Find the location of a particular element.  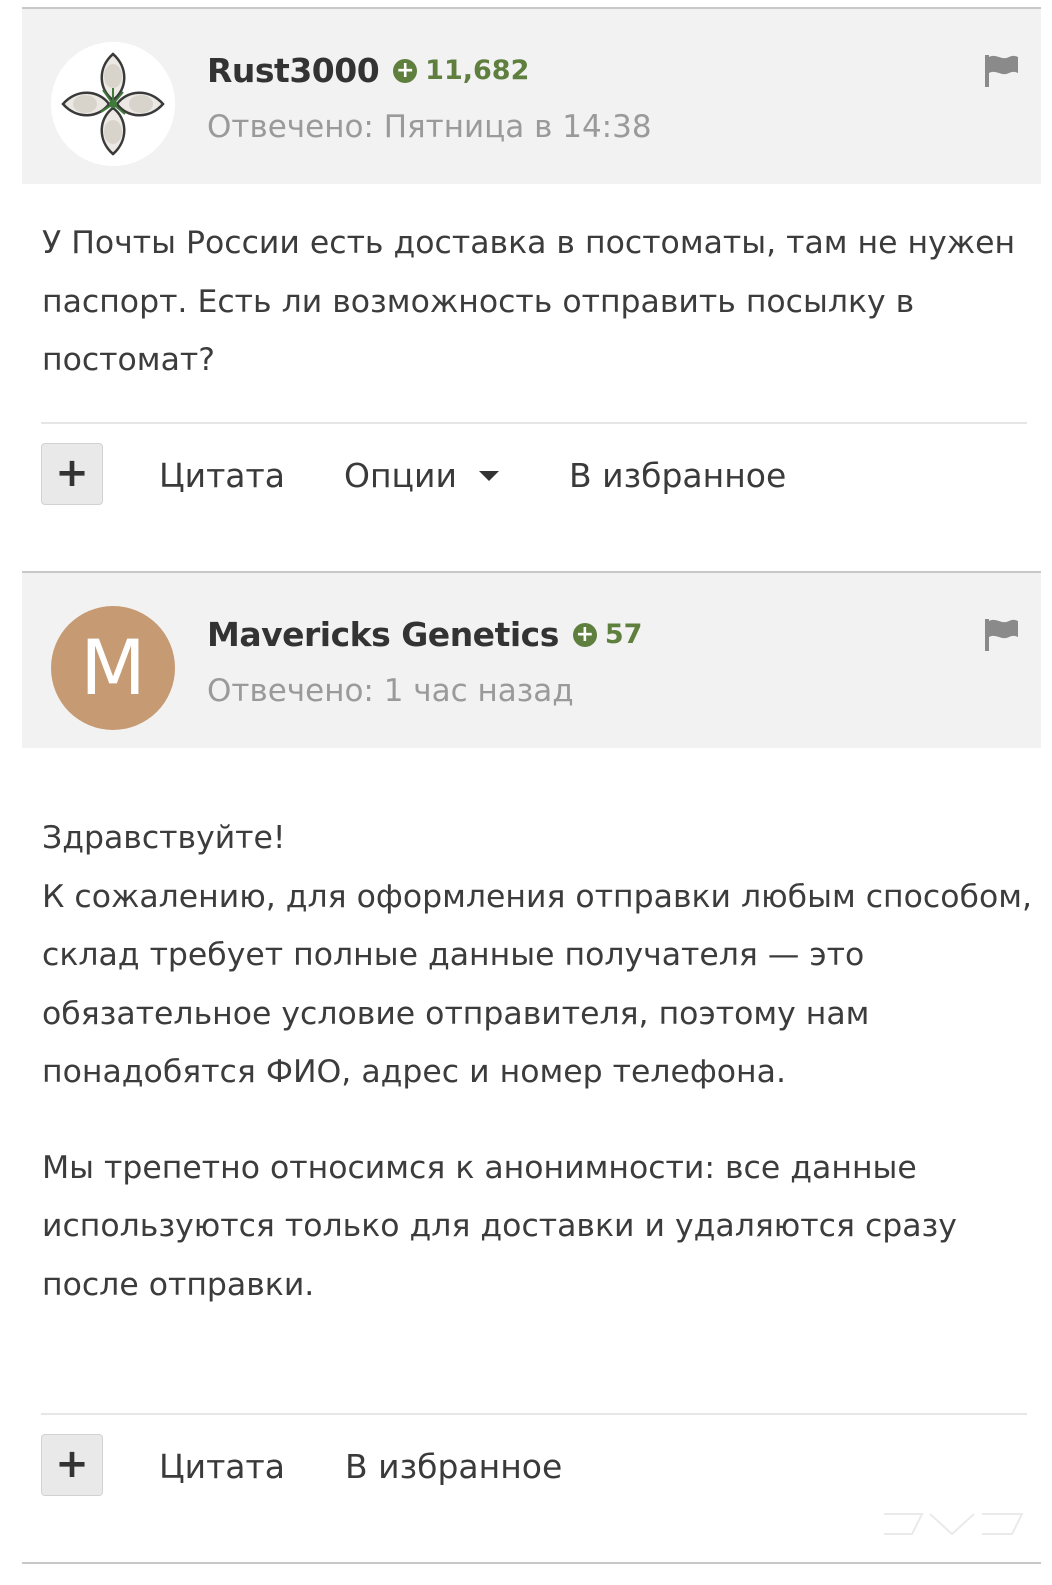

username-line: Rust3000 + 11,682 is located at coordinates (368, 70).